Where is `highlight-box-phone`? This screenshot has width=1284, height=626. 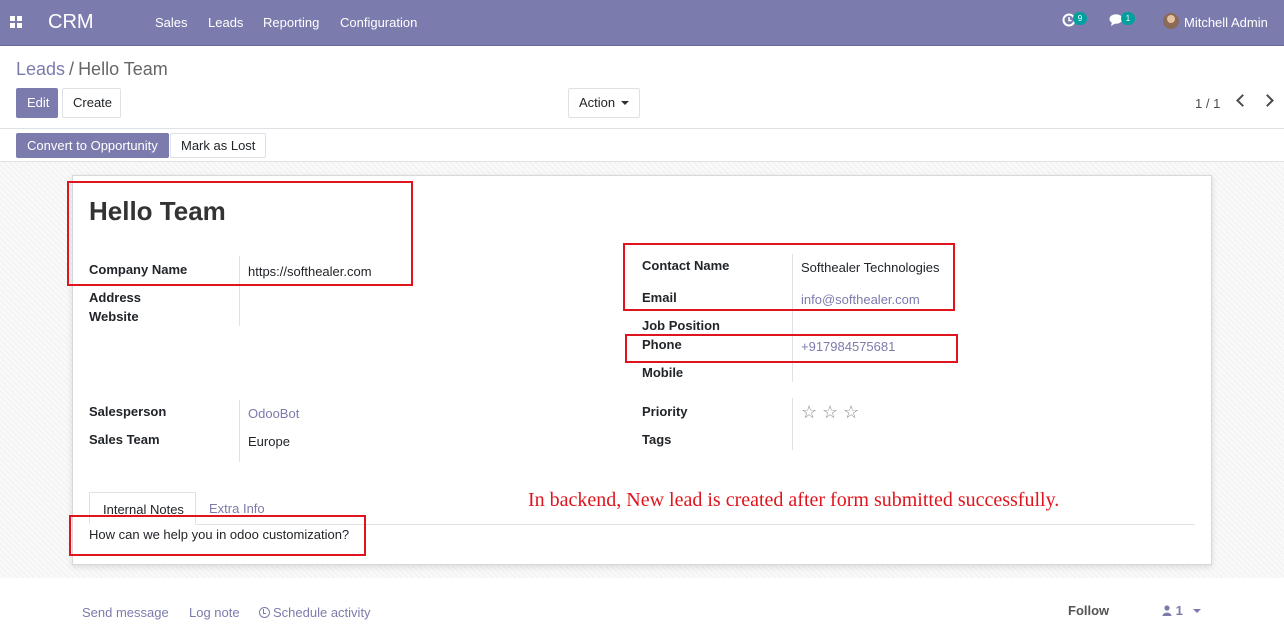
highlight-box-phone is located at coordinates (791, 348).